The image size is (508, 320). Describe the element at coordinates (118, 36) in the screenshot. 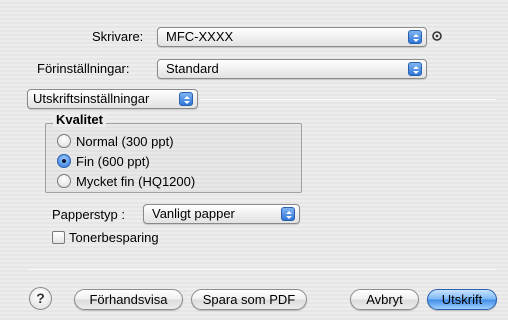

I see `printer-label: Skrivare:` at that location.